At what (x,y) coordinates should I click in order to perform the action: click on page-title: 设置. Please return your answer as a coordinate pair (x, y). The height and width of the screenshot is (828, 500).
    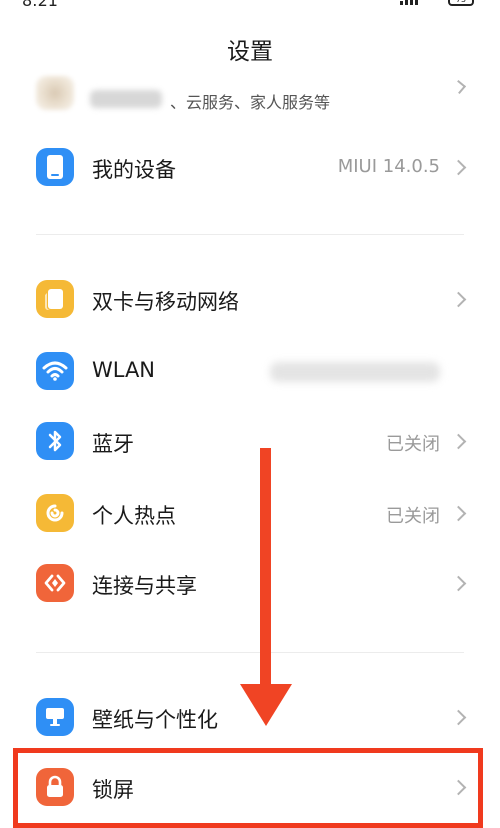
    Looking at the image, I should click on (250, 52).